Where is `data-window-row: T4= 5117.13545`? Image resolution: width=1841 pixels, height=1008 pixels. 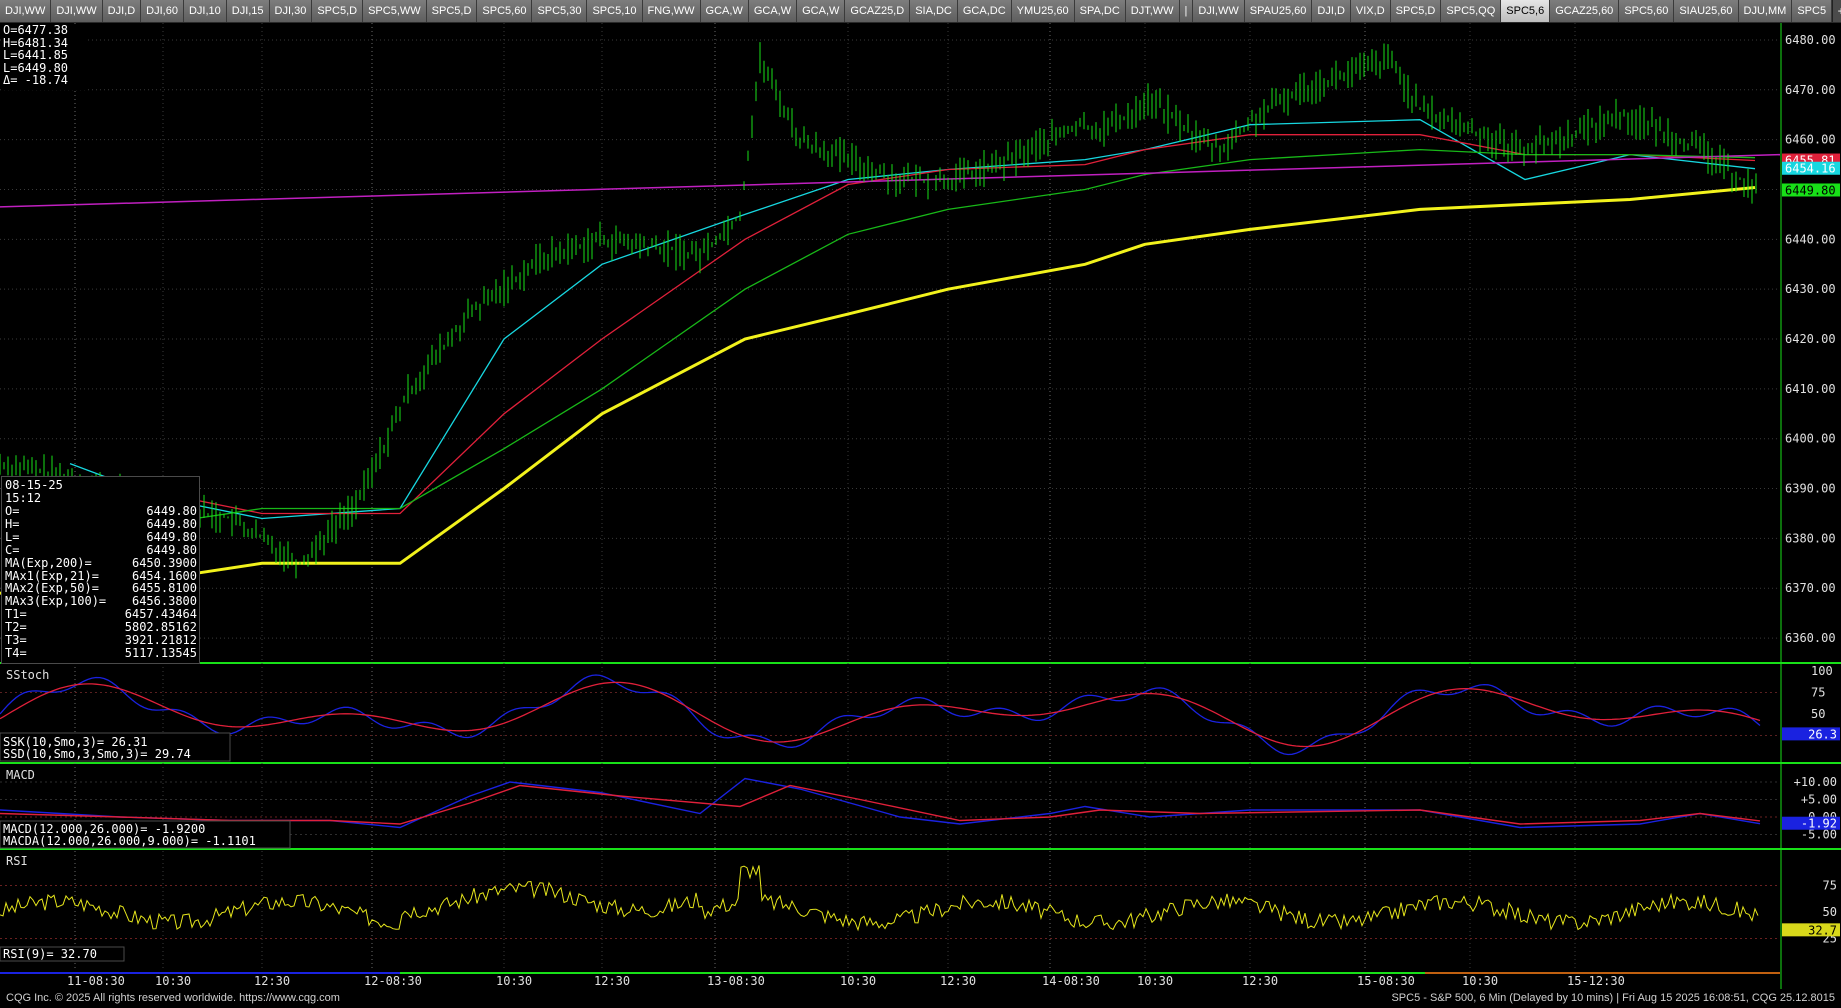 data-window-row: T4= 5117.13545 is located at coordinates (101, 653).